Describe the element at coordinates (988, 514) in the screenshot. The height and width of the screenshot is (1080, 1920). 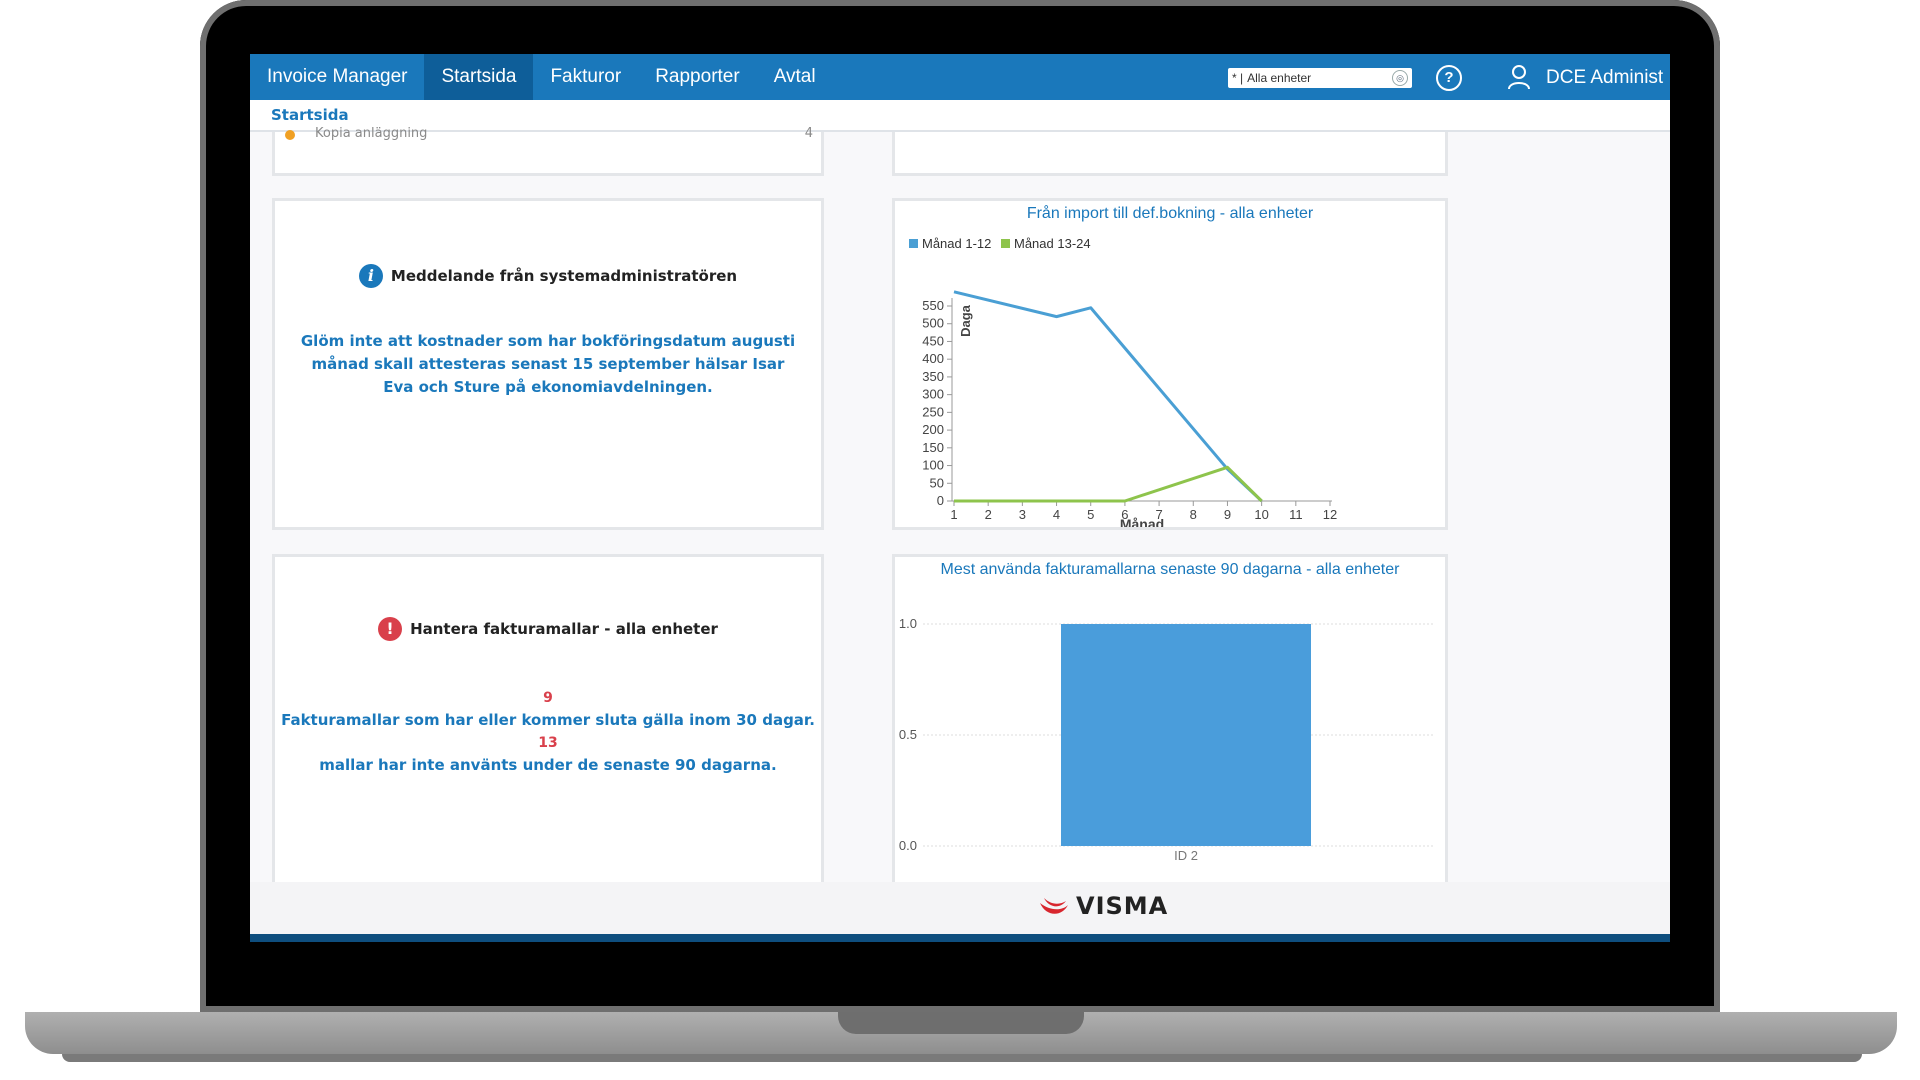
I see `x-tick-label: 2` at that location.